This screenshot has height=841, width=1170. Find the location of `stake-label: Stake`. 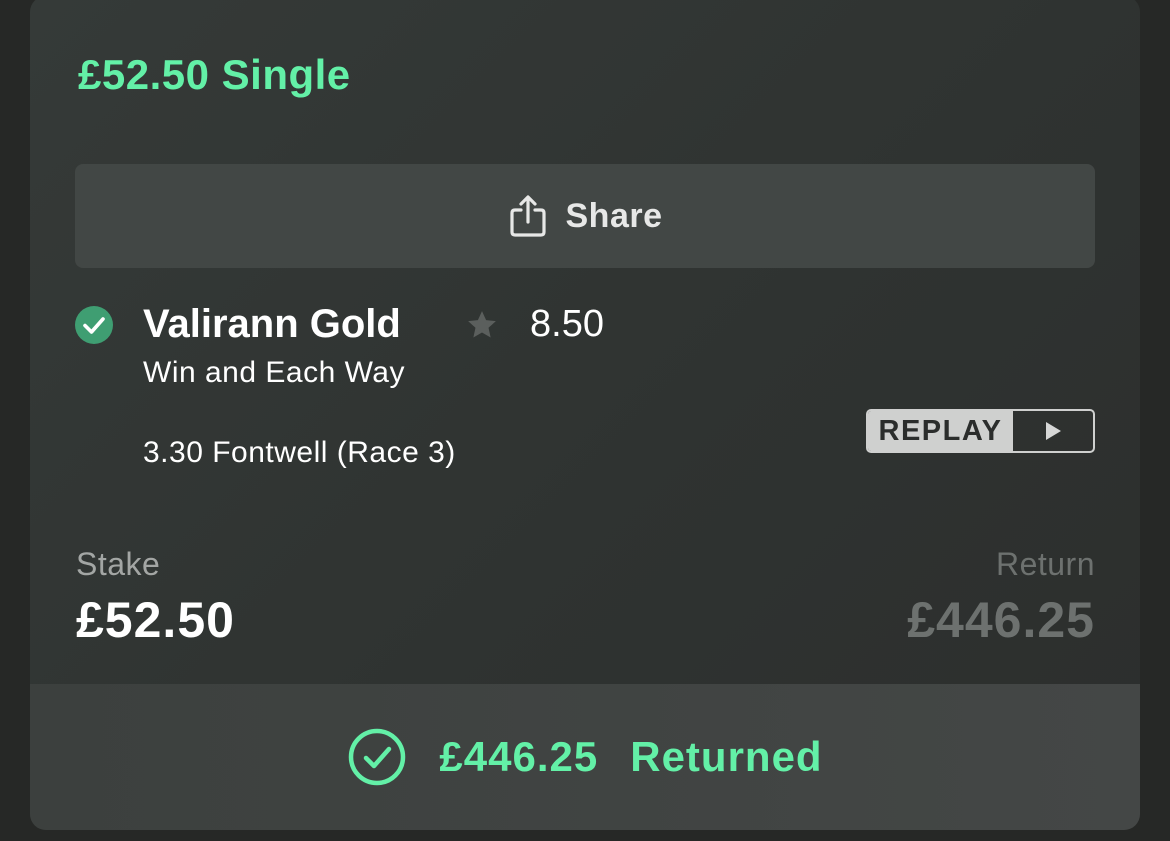

stake-label: Stake is located at coordinates (118, 564).